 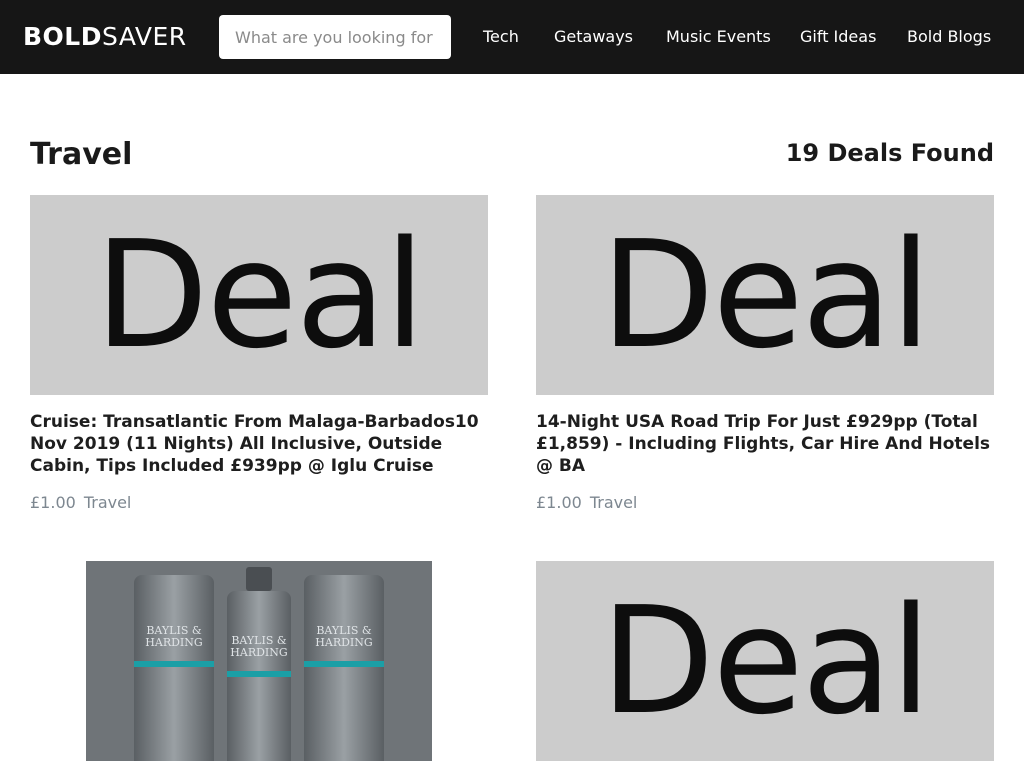 I want to click on nav-link-tech: Tech, so click(x=501, y=37).